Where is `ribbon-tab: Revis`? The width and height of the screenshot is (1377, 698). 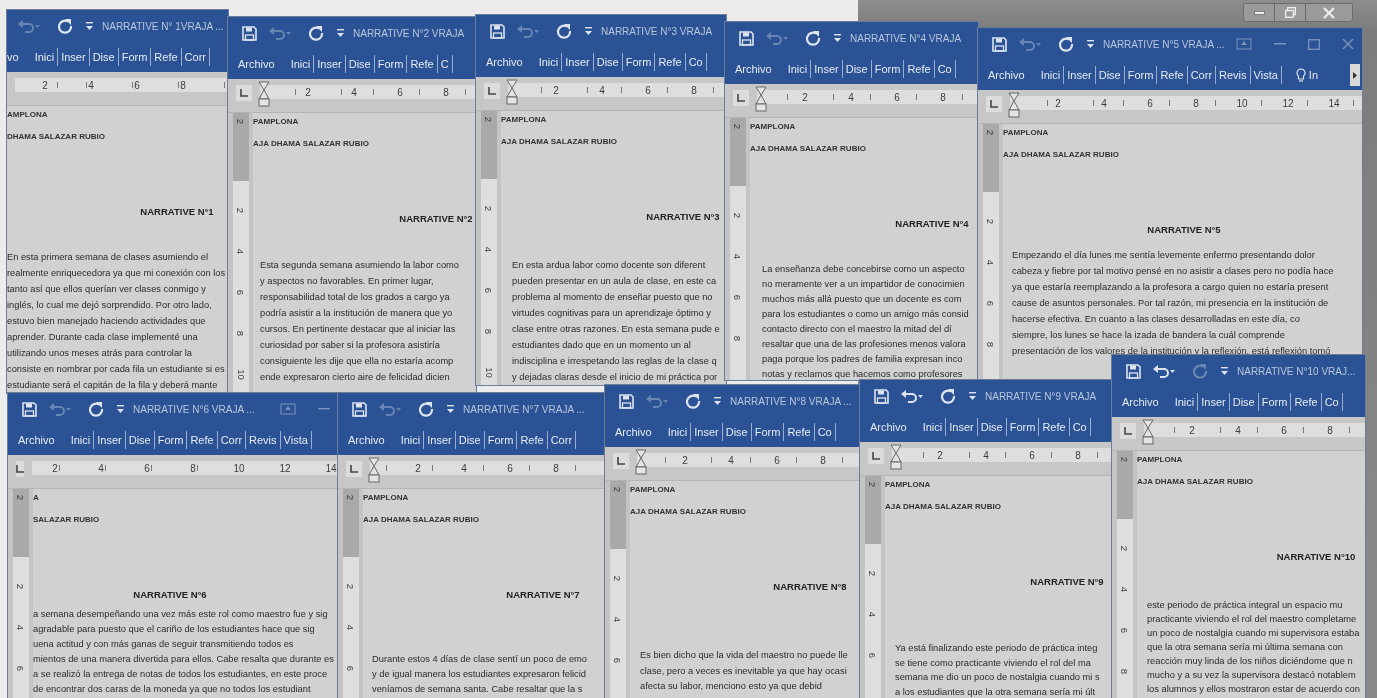 ribbon-tab: Revis is located at coordinates (263, 440).